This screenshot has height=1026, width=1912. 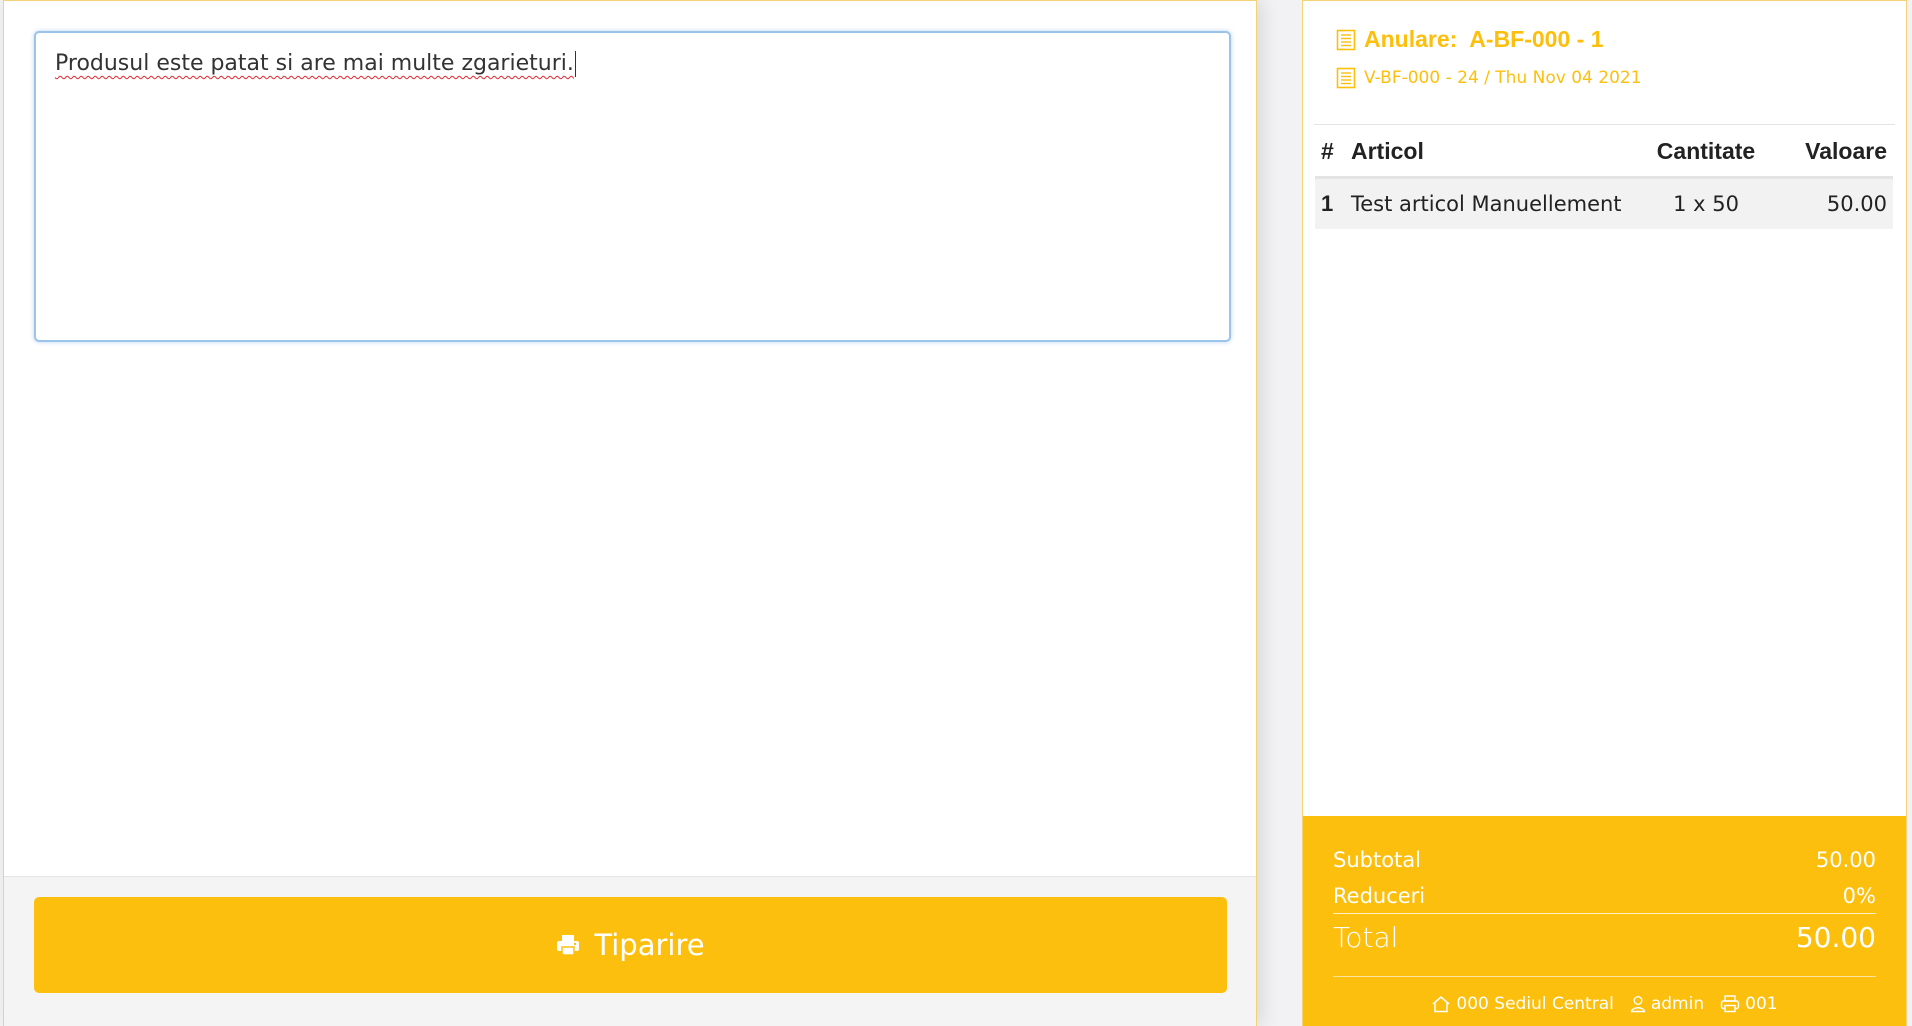 What do you see at coordinates (1837, 203) in the screenshot?
I see `row-value: 50.00` at bounding box center [1837, 203].